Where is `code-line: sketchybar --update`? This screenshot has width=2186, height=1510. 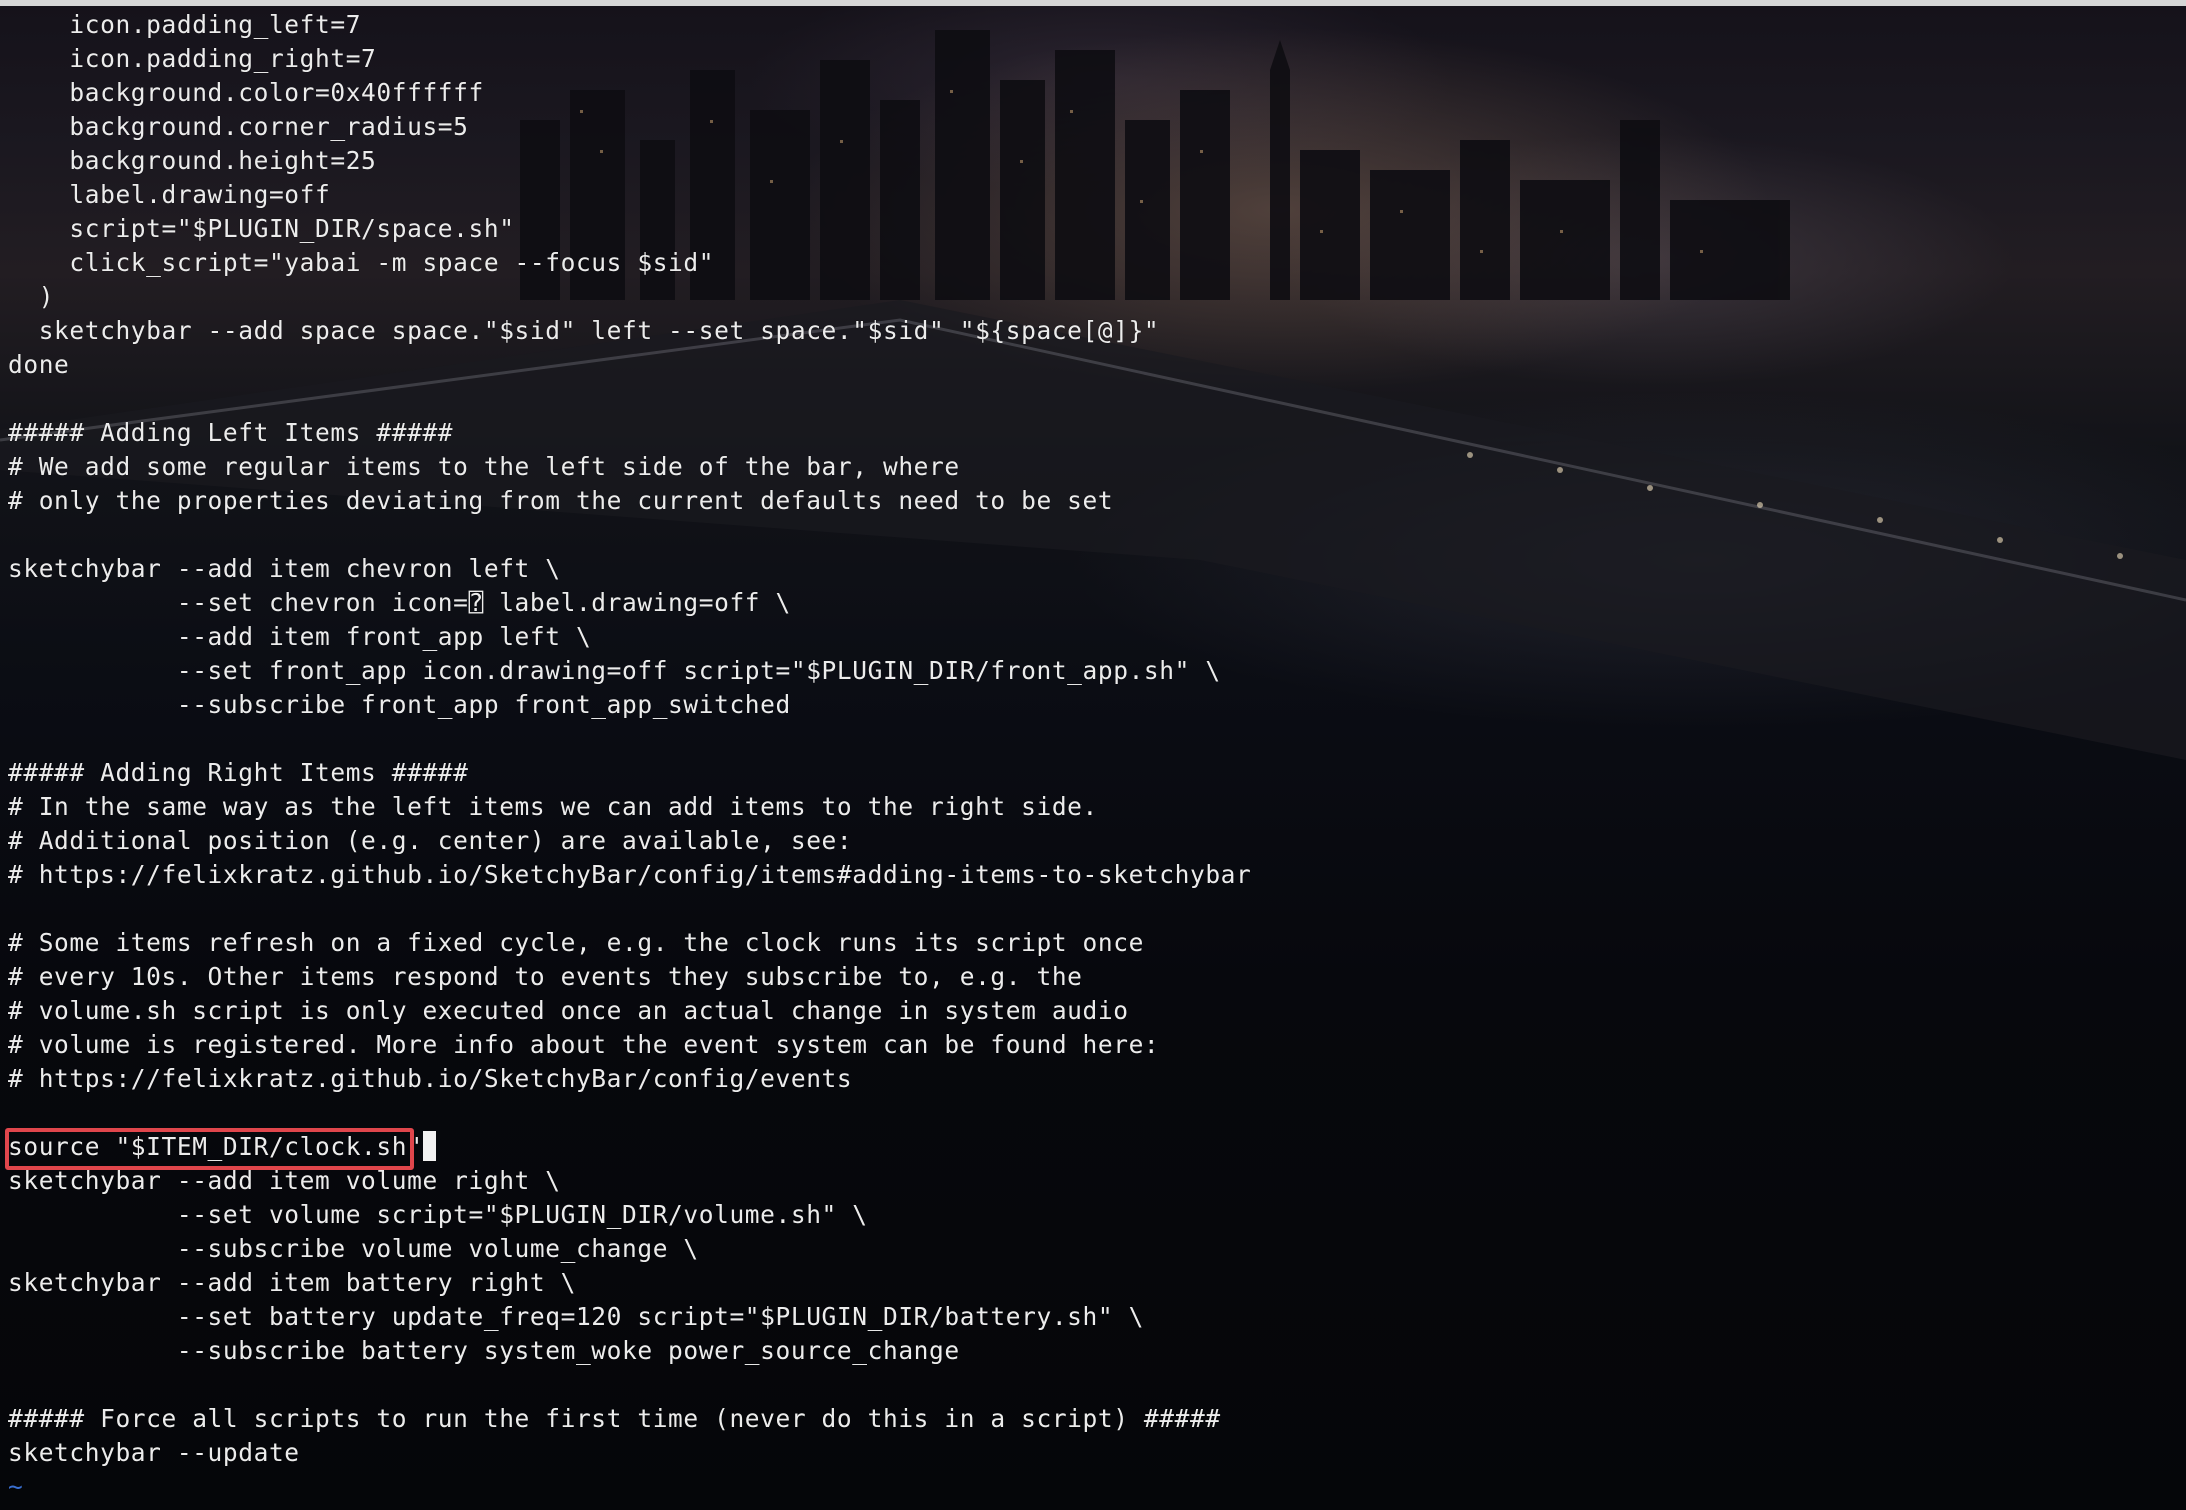 code-line: sketchybar --update is located at coordinates (154, 1452).